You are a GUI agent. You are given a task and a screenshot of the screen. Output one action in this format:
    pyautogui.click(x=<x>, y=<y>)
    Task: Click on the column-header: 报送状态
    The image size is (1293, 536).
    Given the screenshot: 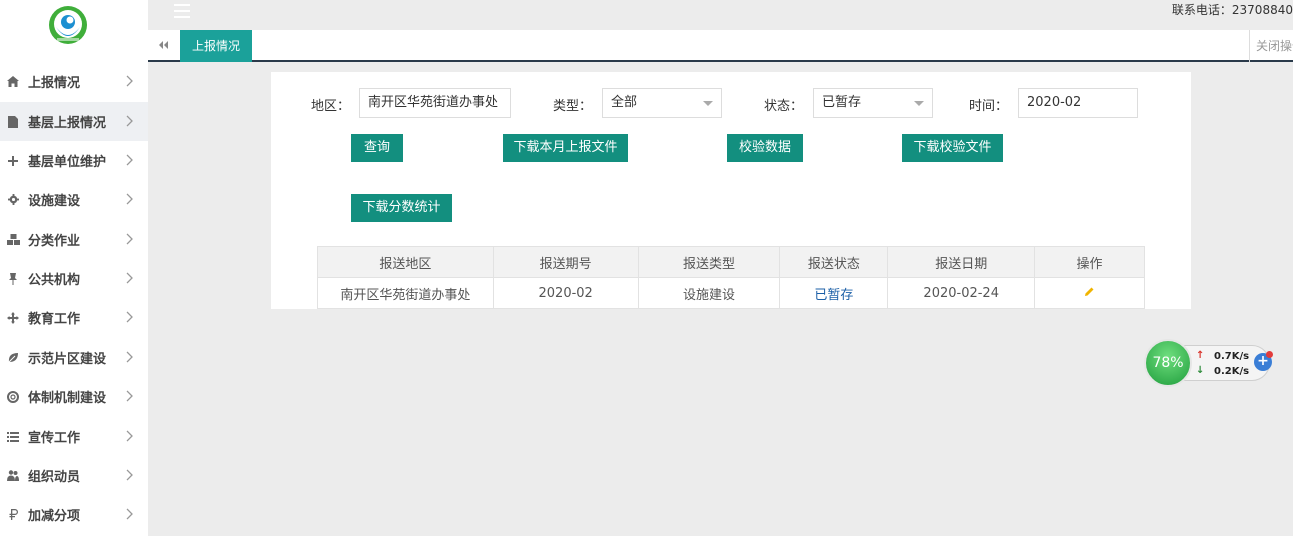 What is the action you would take?
    pyautogui.click(x=834, y=262)
    